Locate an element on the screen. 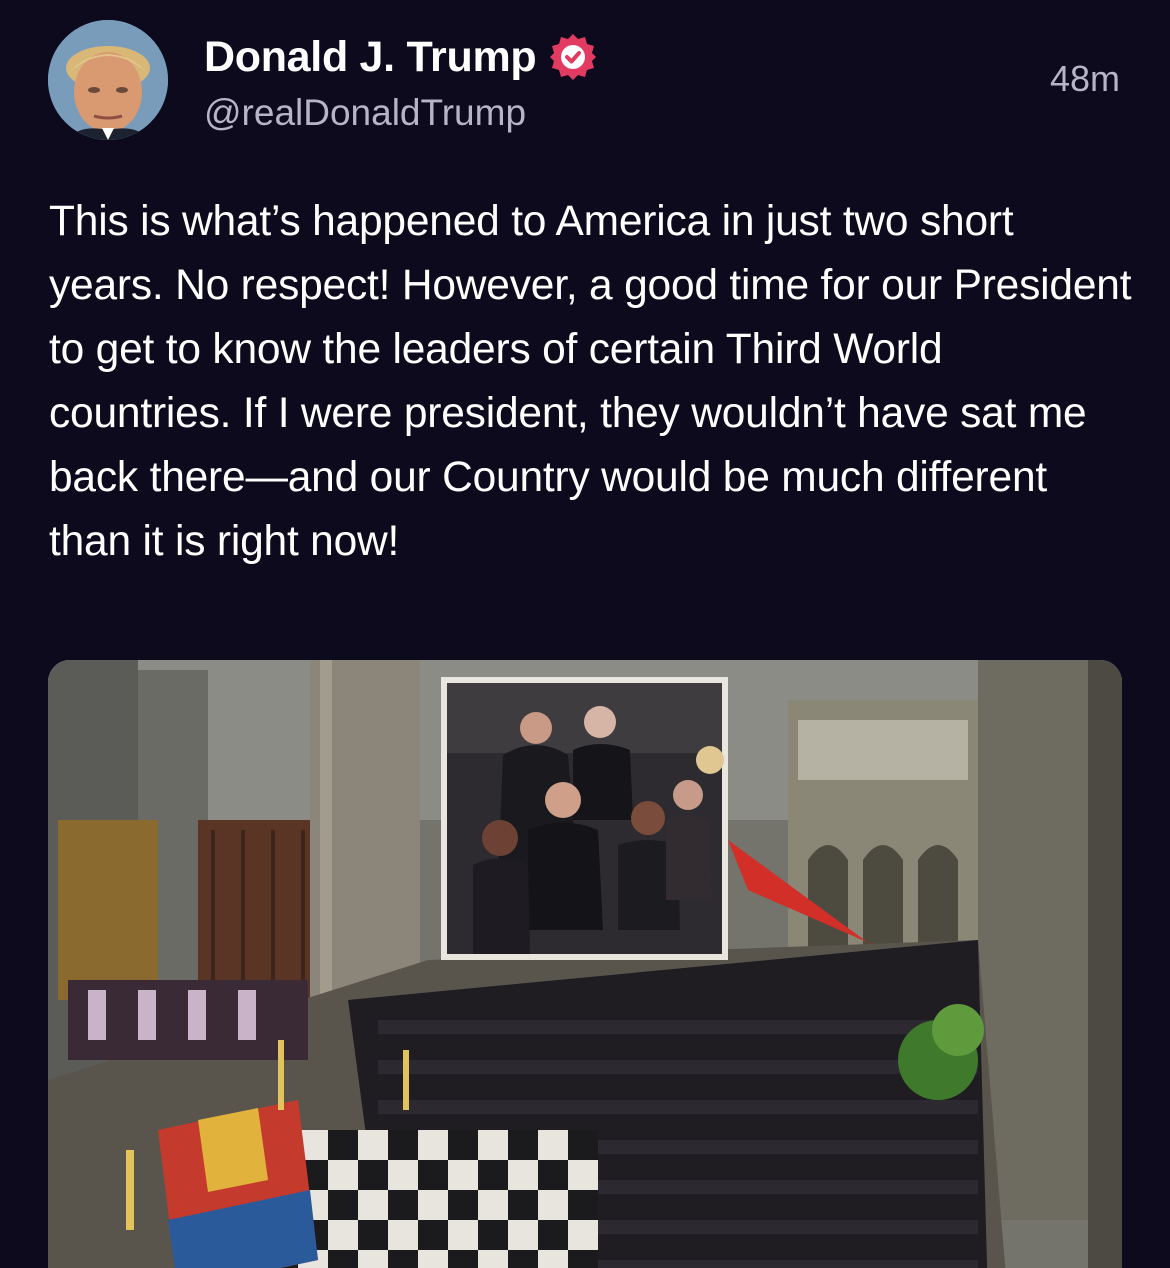 This screenshot has height=1268, width=1170. author-name-row: Donald J. Trump is located at coordinates (401, 57).